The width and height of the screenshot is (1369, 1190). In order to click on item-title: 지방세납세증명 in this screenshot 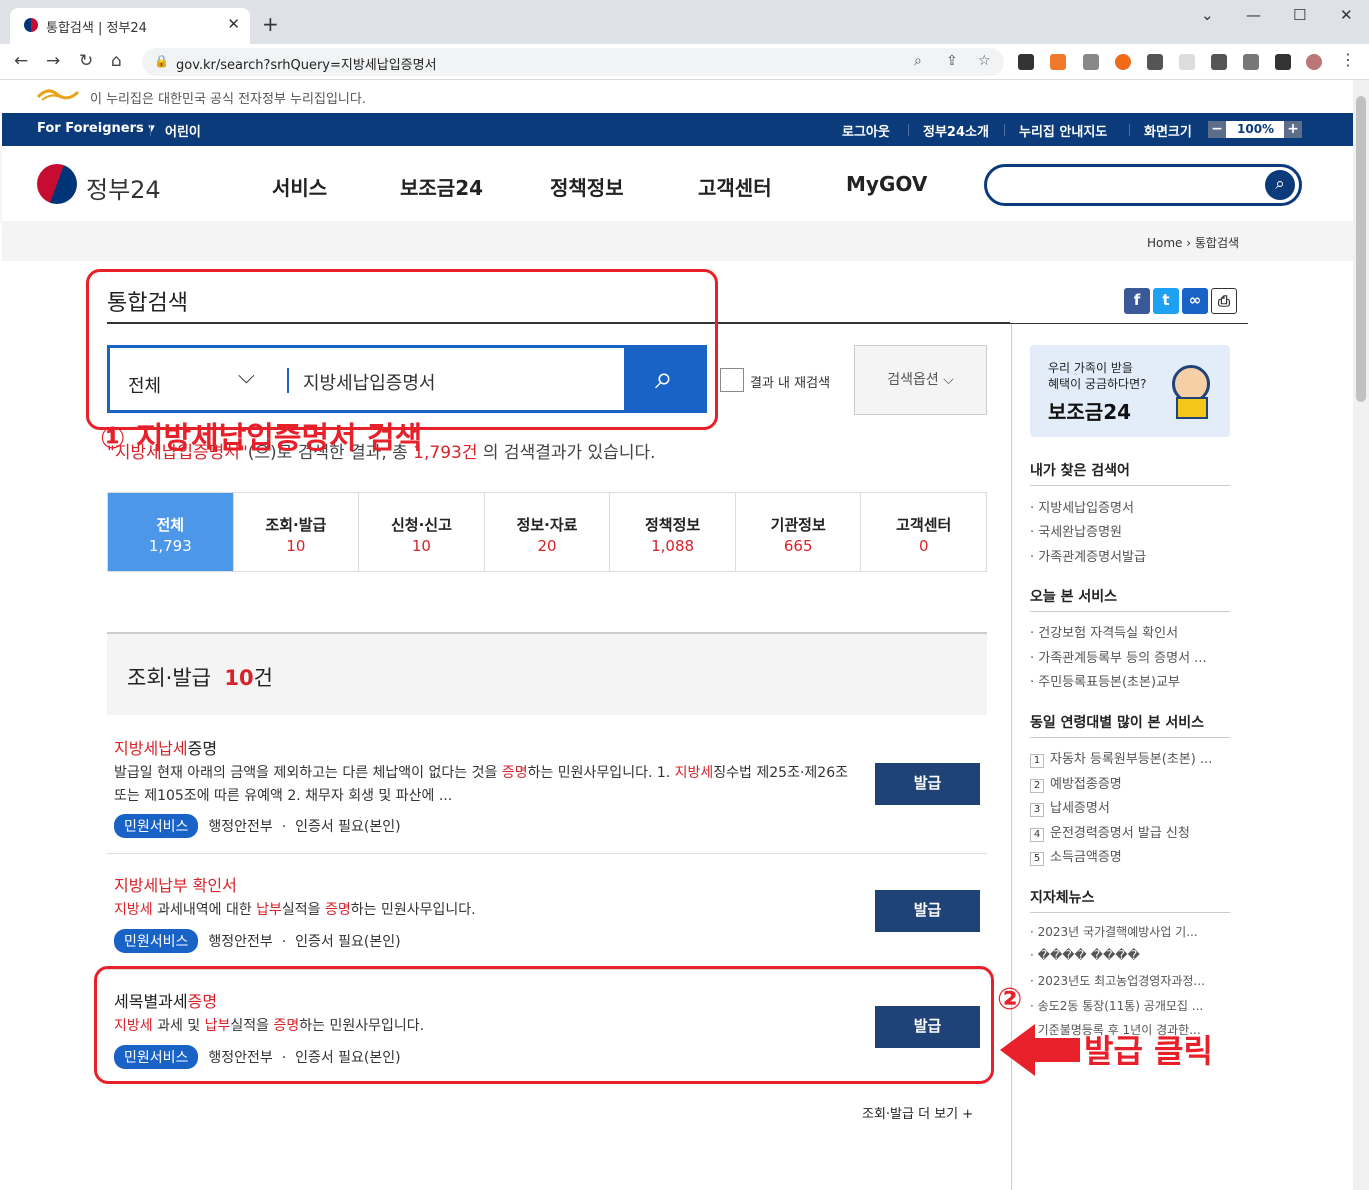, I will do `click(165, 747)`.